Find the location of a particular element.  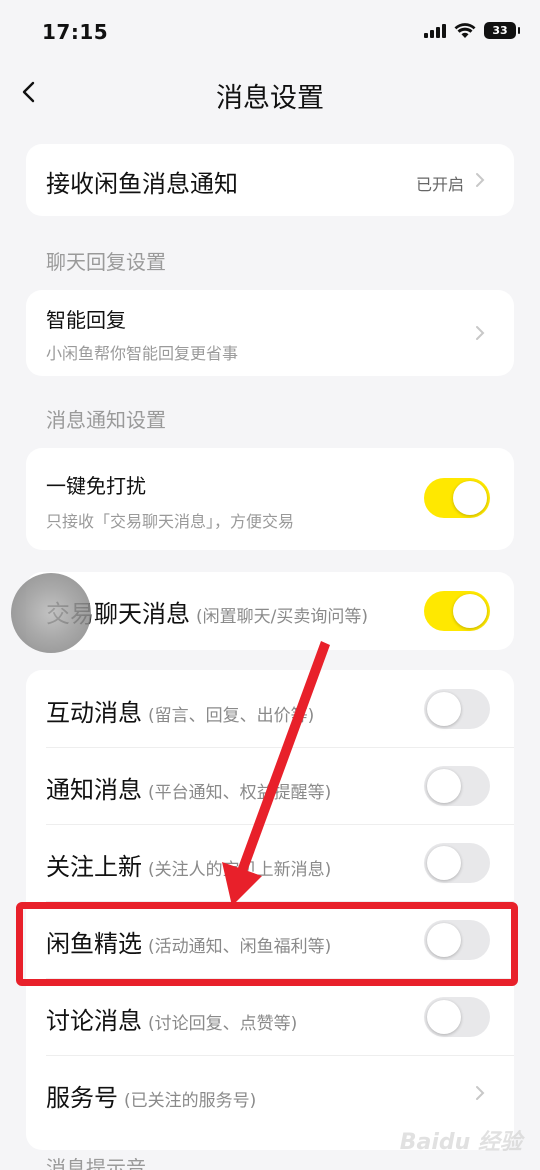

list-item: 讨论消息 (讨论回复、点赞等) is located at coordinates (270, 1016).